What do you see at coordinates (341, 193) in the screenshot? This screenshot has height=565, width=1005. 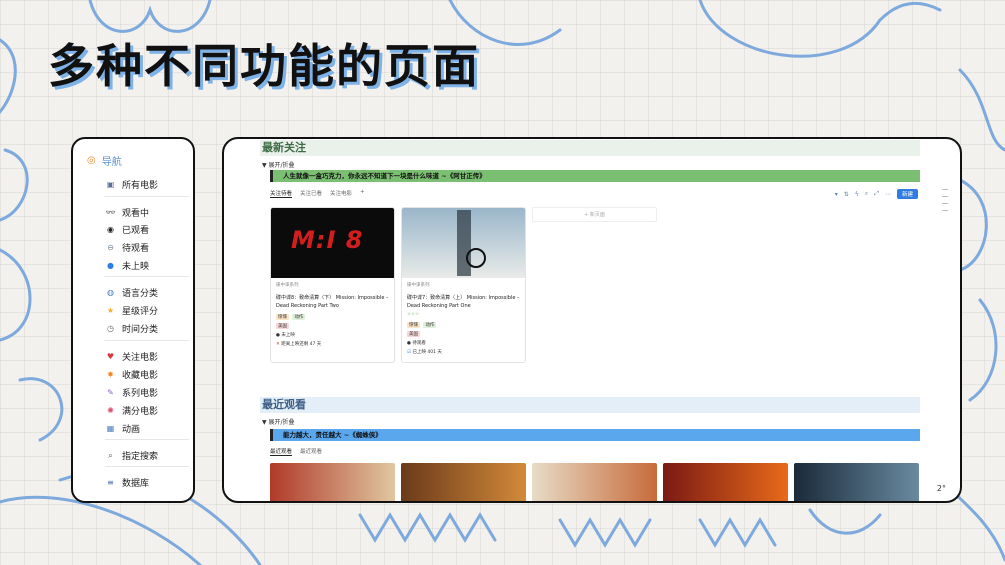 I see `tab-follow-movies: 关注电影` at bounding box center [341, 193].